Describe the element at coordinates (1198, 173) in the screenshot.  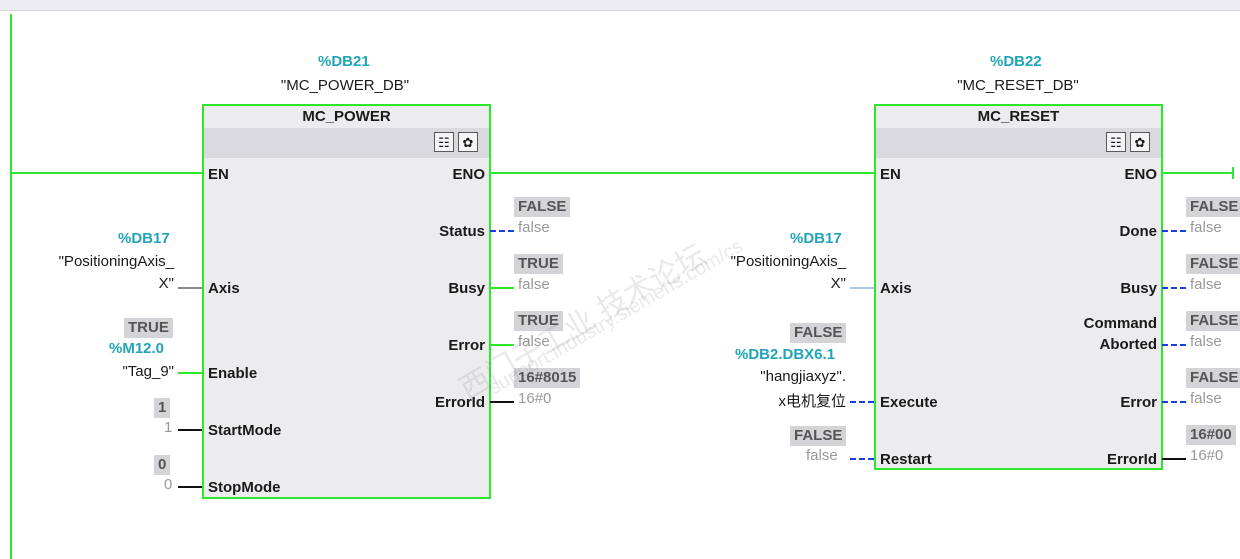
I see `rung-wire-right` at that location.